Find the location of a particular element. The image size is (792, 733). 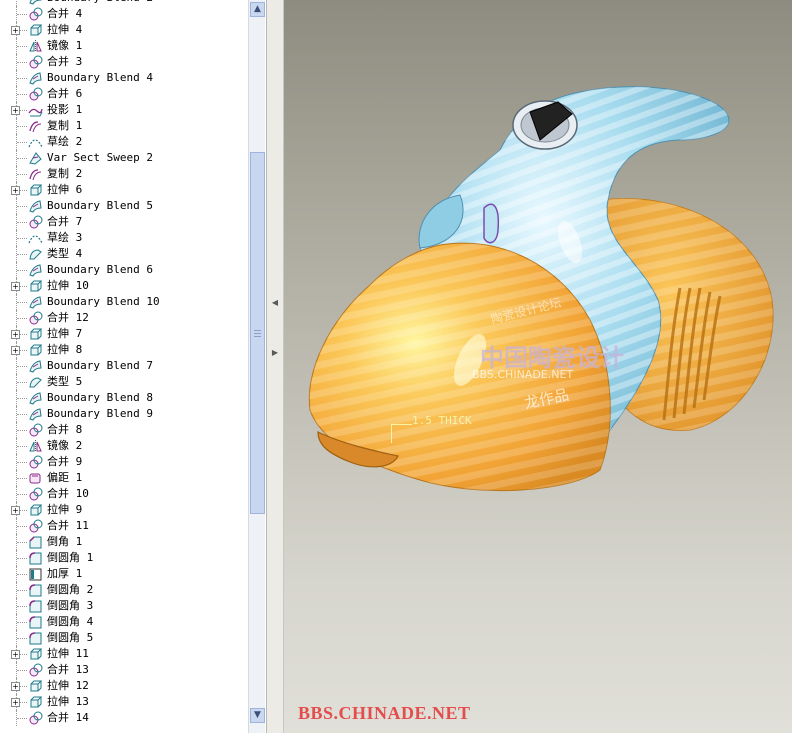

tree-row: 镜像 1 is located at coordinates (124, 46).